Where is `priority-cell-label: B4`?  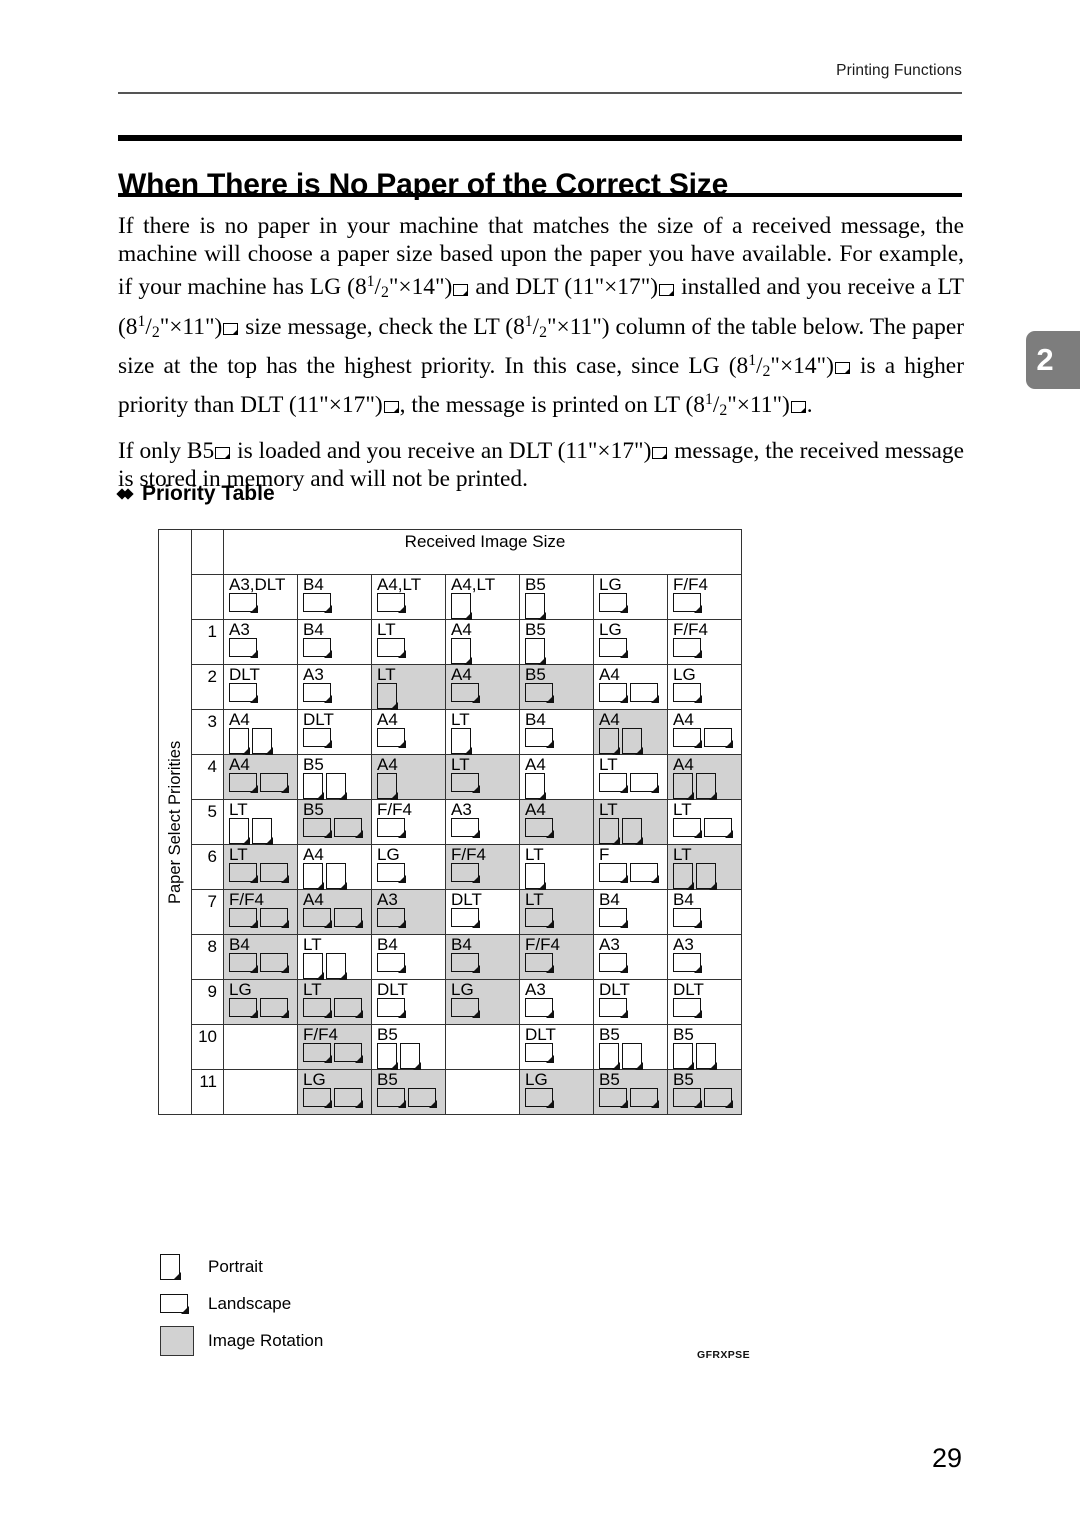
priority-cell-label: B4 is located at coordinates (609, 899).